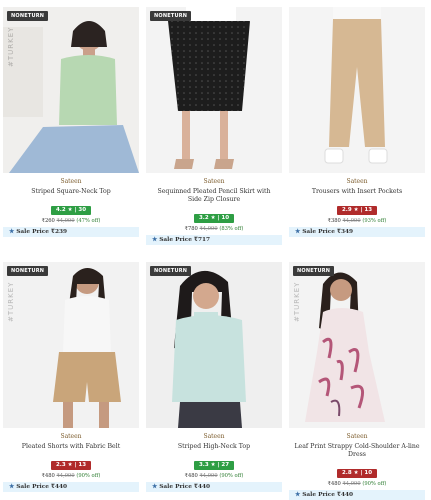 The width and height of the screenshot is (431, 500). Describe the element at coordinates (328, 232) in the screenshot. I see `sale-price-label: Sale Price ₹349` at that location.